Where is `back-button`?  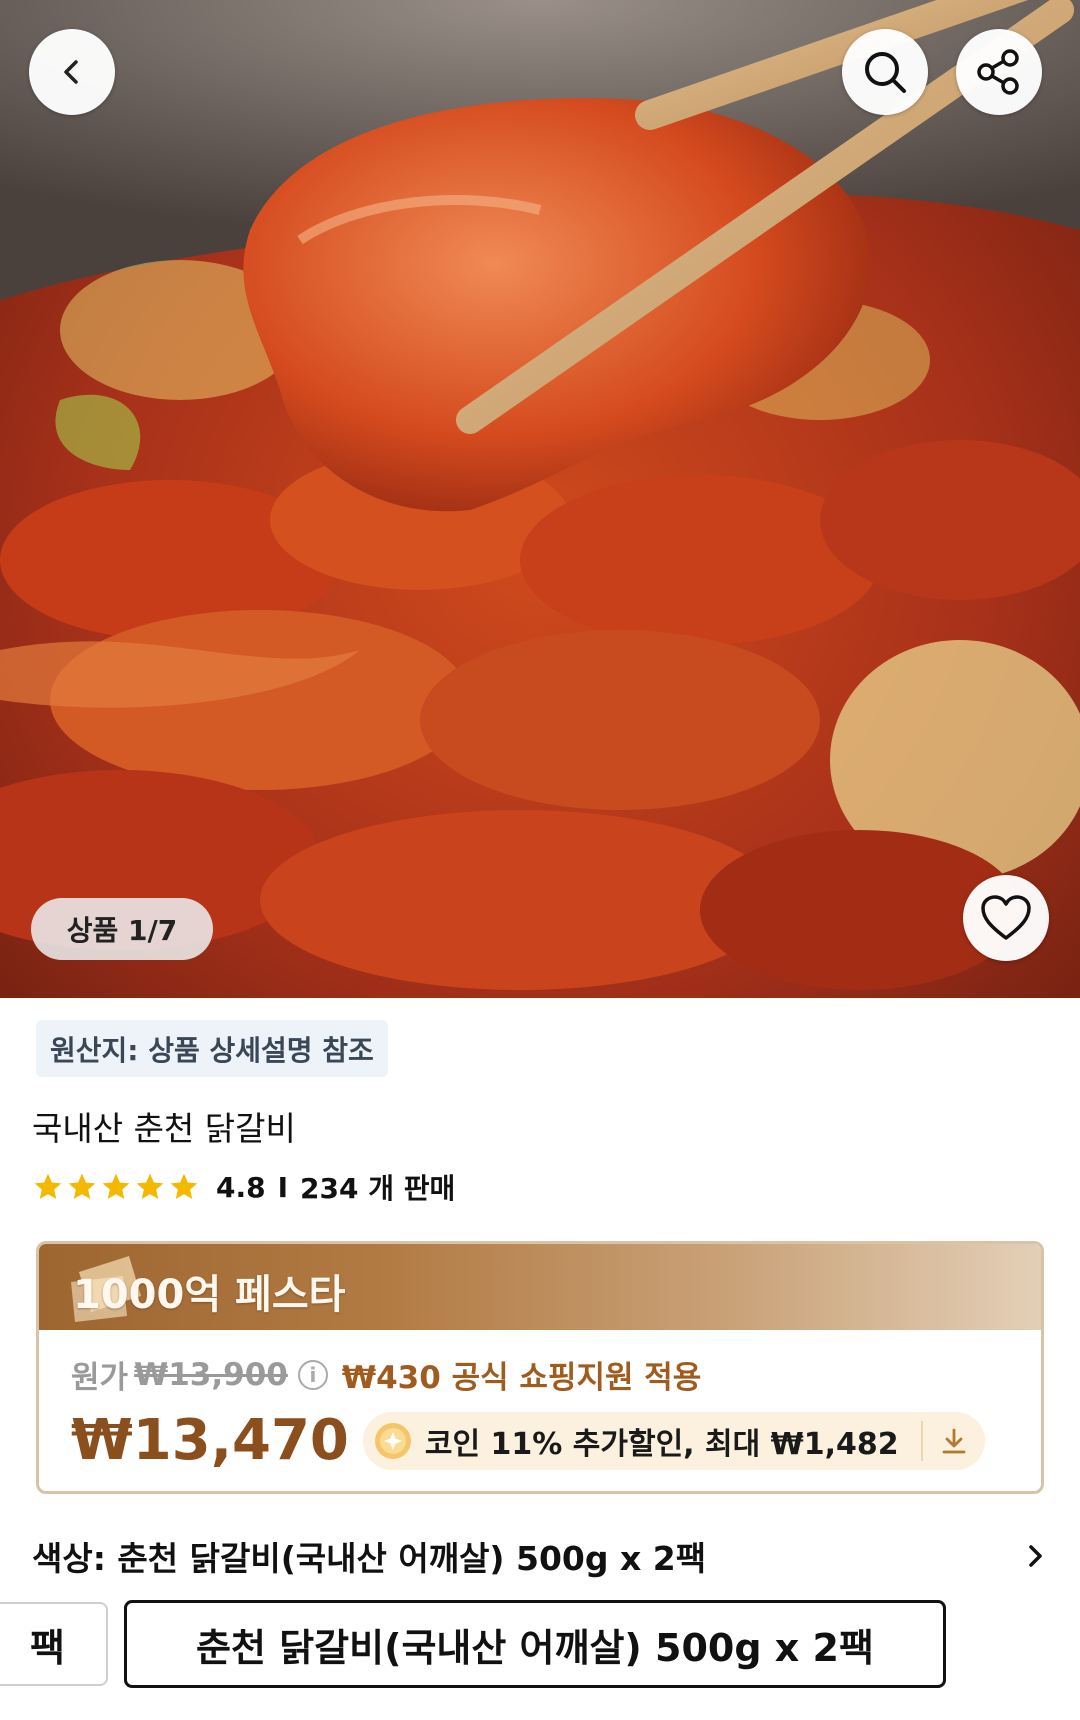
back-button is located at coordinates (72, 72).